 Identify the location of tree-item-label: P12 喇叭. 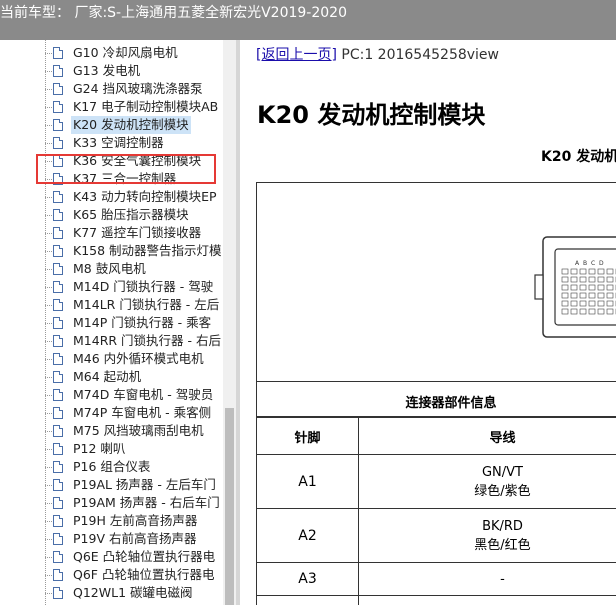
(99, 448).